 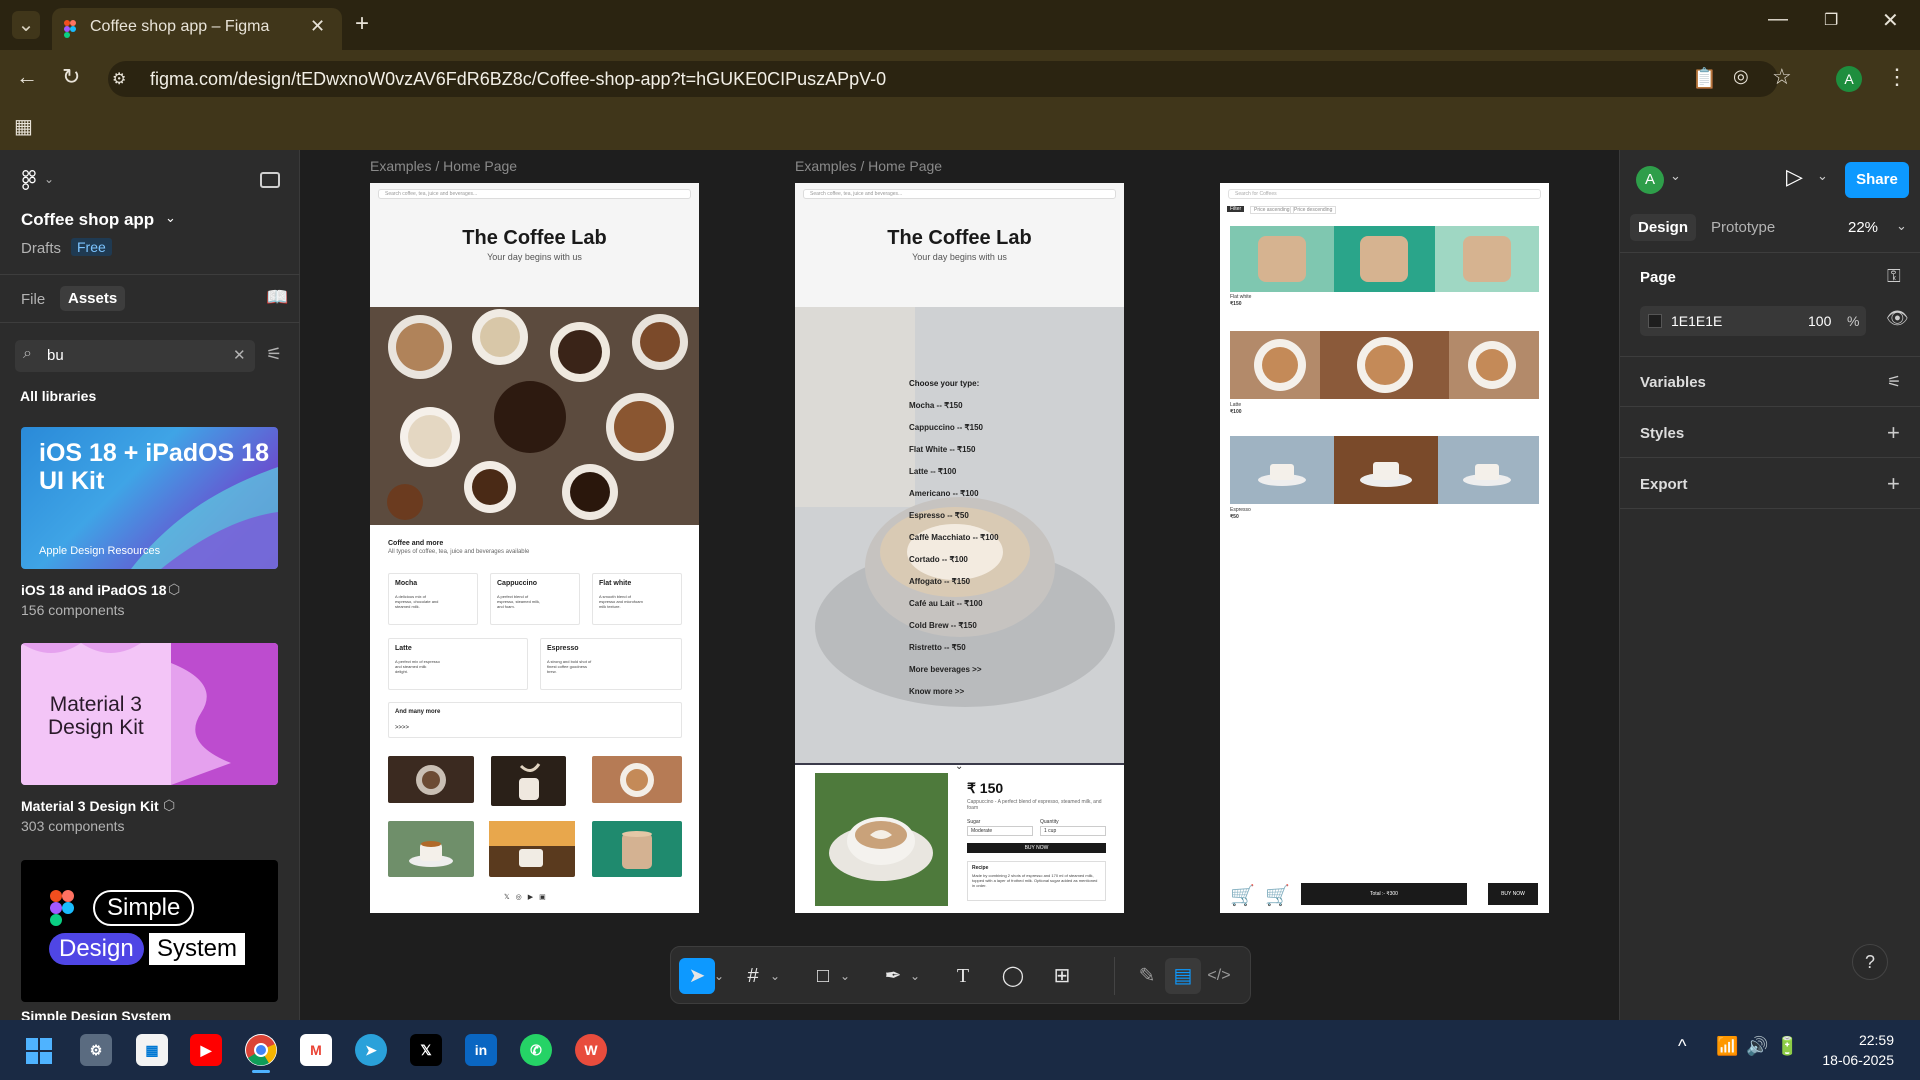 What do you see at coordinates (1787, 1046) in the screenshot?
I see `battery-icon: 🔋` at bounding box center [1787, 1046].